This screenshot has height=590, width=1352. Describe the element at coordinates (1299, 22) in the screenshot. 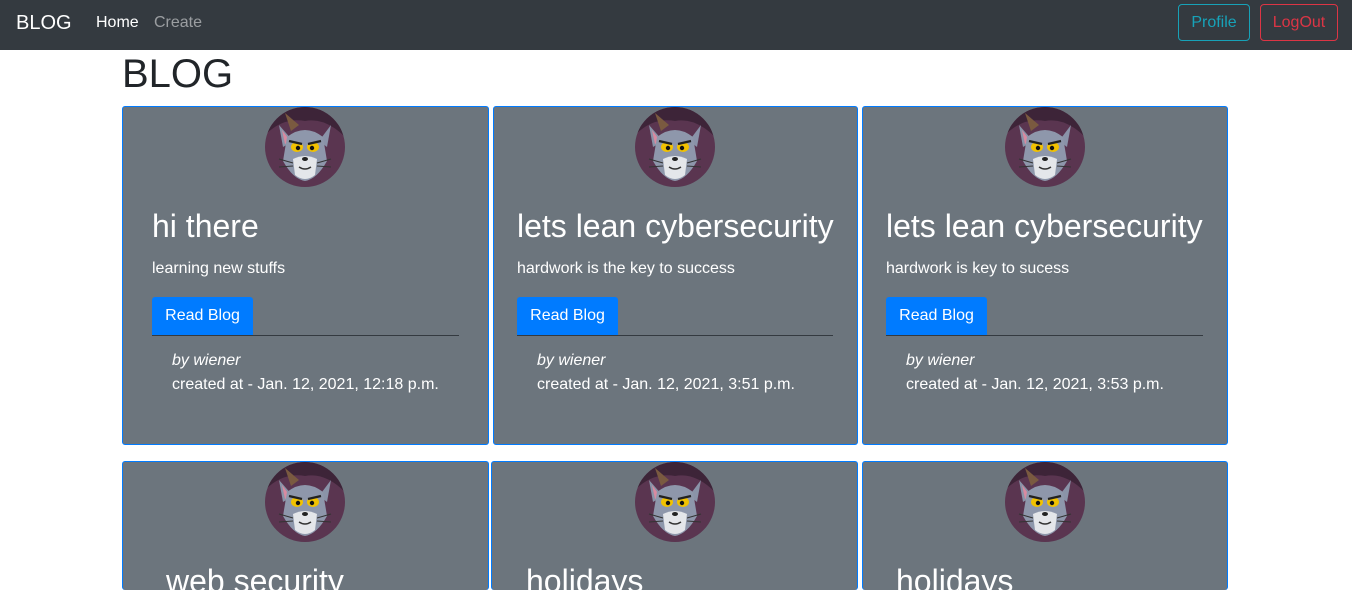

I see `logout-button: LogOut` at that location.